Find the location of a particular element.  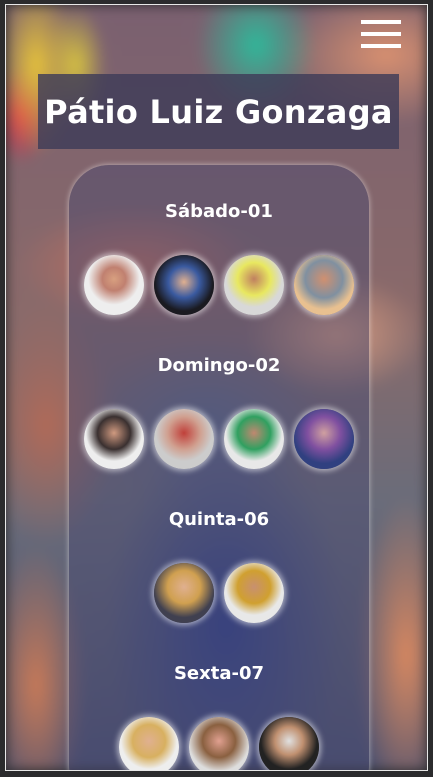

day-section: Domingo-02 is located at coordinates (219, 411).